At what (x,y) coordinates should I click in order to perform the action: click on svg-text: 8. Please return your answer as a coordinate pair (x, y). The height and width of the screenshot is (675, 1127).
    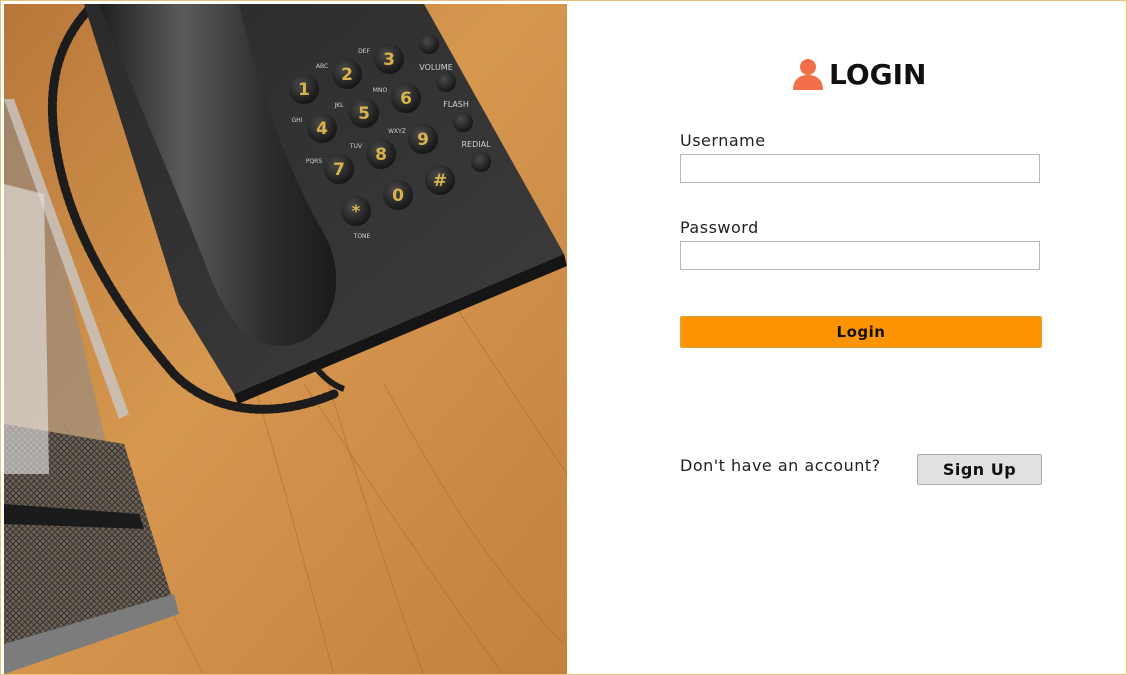
    Looking at the image, I should click on (381, 155).